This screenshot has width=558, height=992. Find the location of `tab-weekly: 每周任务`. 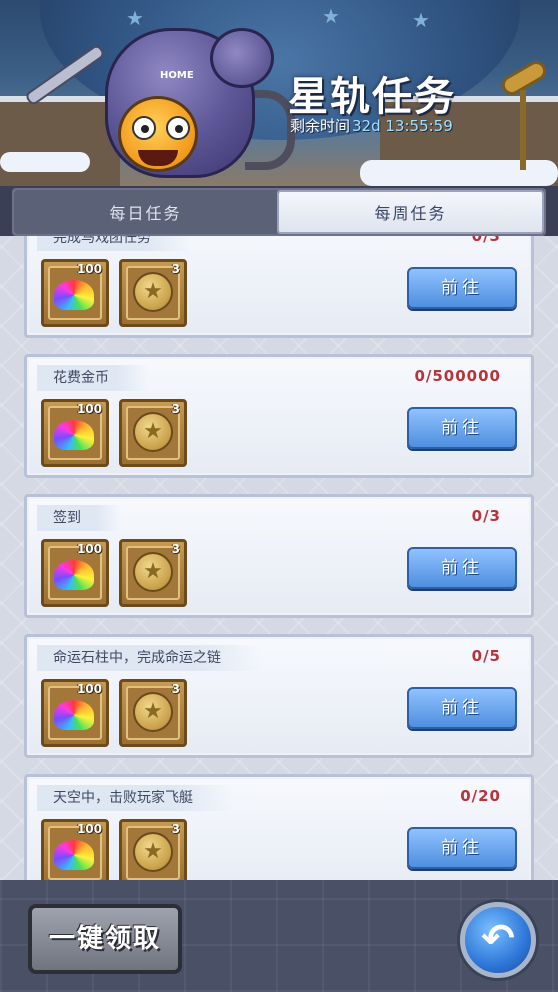

tab-weekly: 每周任务 is located at coordinates (410, 212).